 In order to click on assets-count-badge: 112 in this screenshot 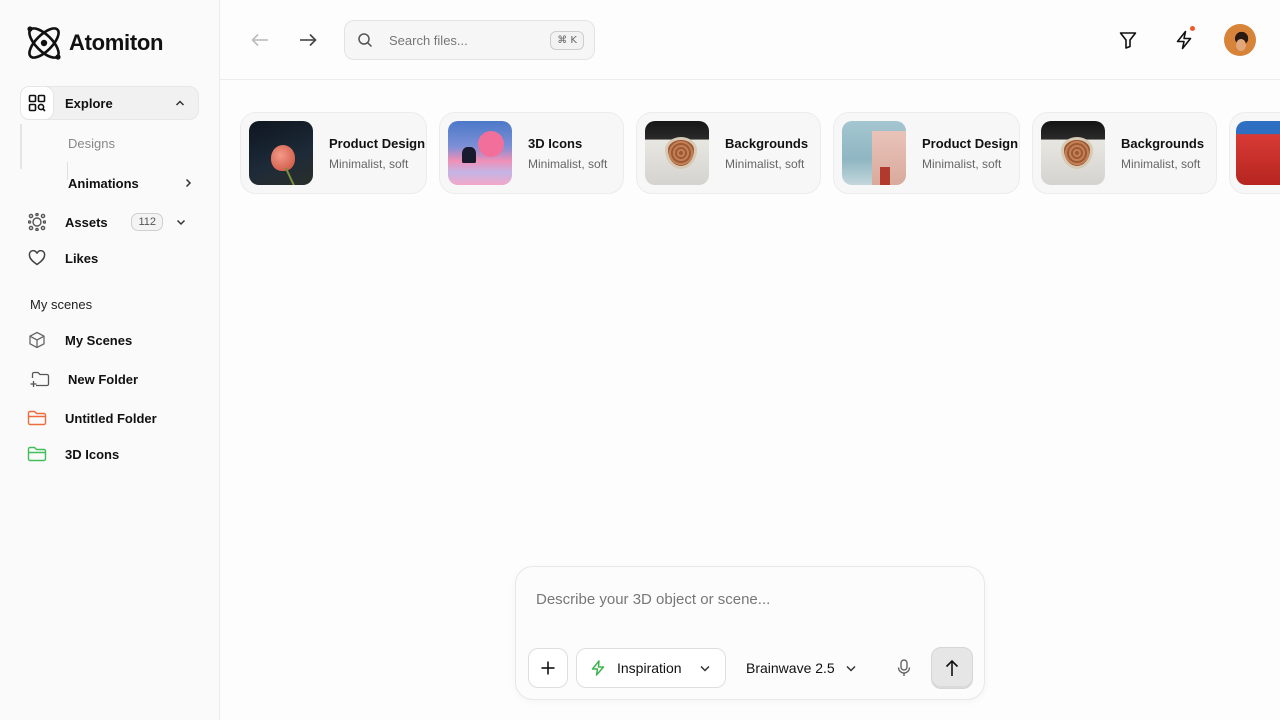, I will do `click(147, 222)`.